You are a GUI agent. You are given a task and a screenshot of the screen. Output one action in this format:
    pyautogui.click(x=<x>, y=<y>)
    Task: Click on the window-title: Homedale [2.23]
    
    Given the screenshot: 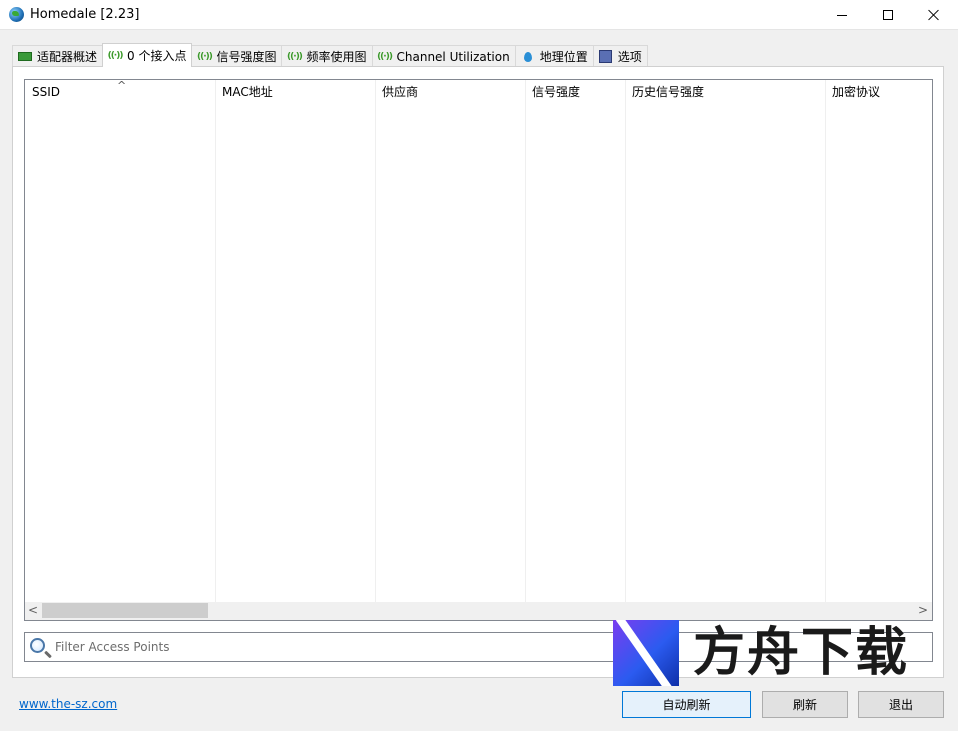 What is the action you would take?
    pyautogui.click(x=85, y=14)
    